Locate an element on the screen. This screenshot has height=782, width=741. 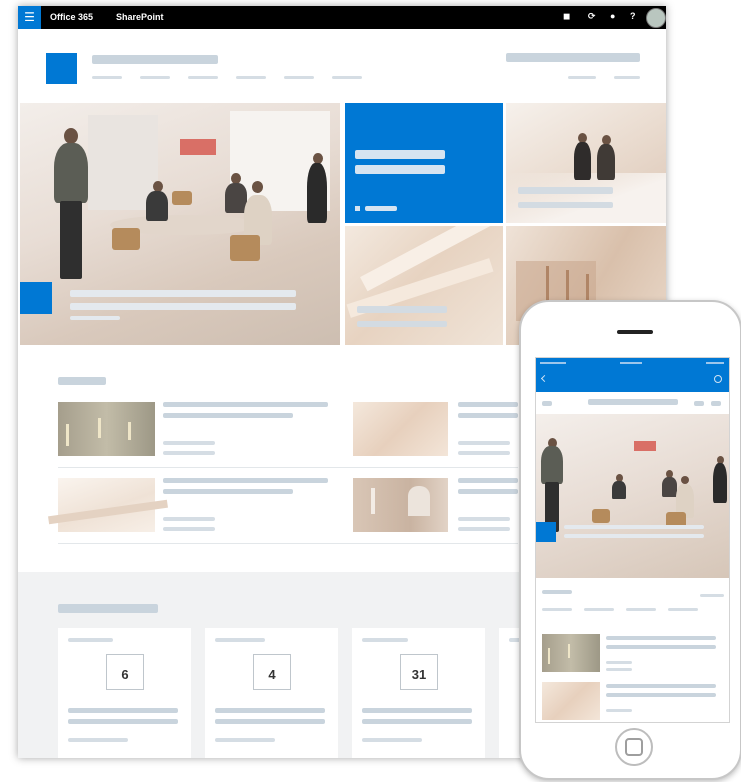
home-button-square-icon is located at coordinates (634, 747).